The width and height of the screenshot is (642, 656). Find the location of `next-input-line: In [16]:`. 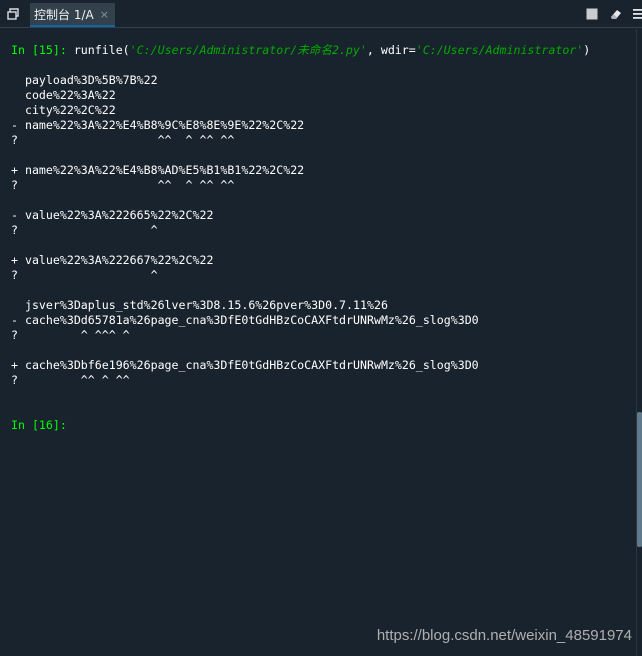

next-input-line: In [16]: is located at coordinates (300, 425).